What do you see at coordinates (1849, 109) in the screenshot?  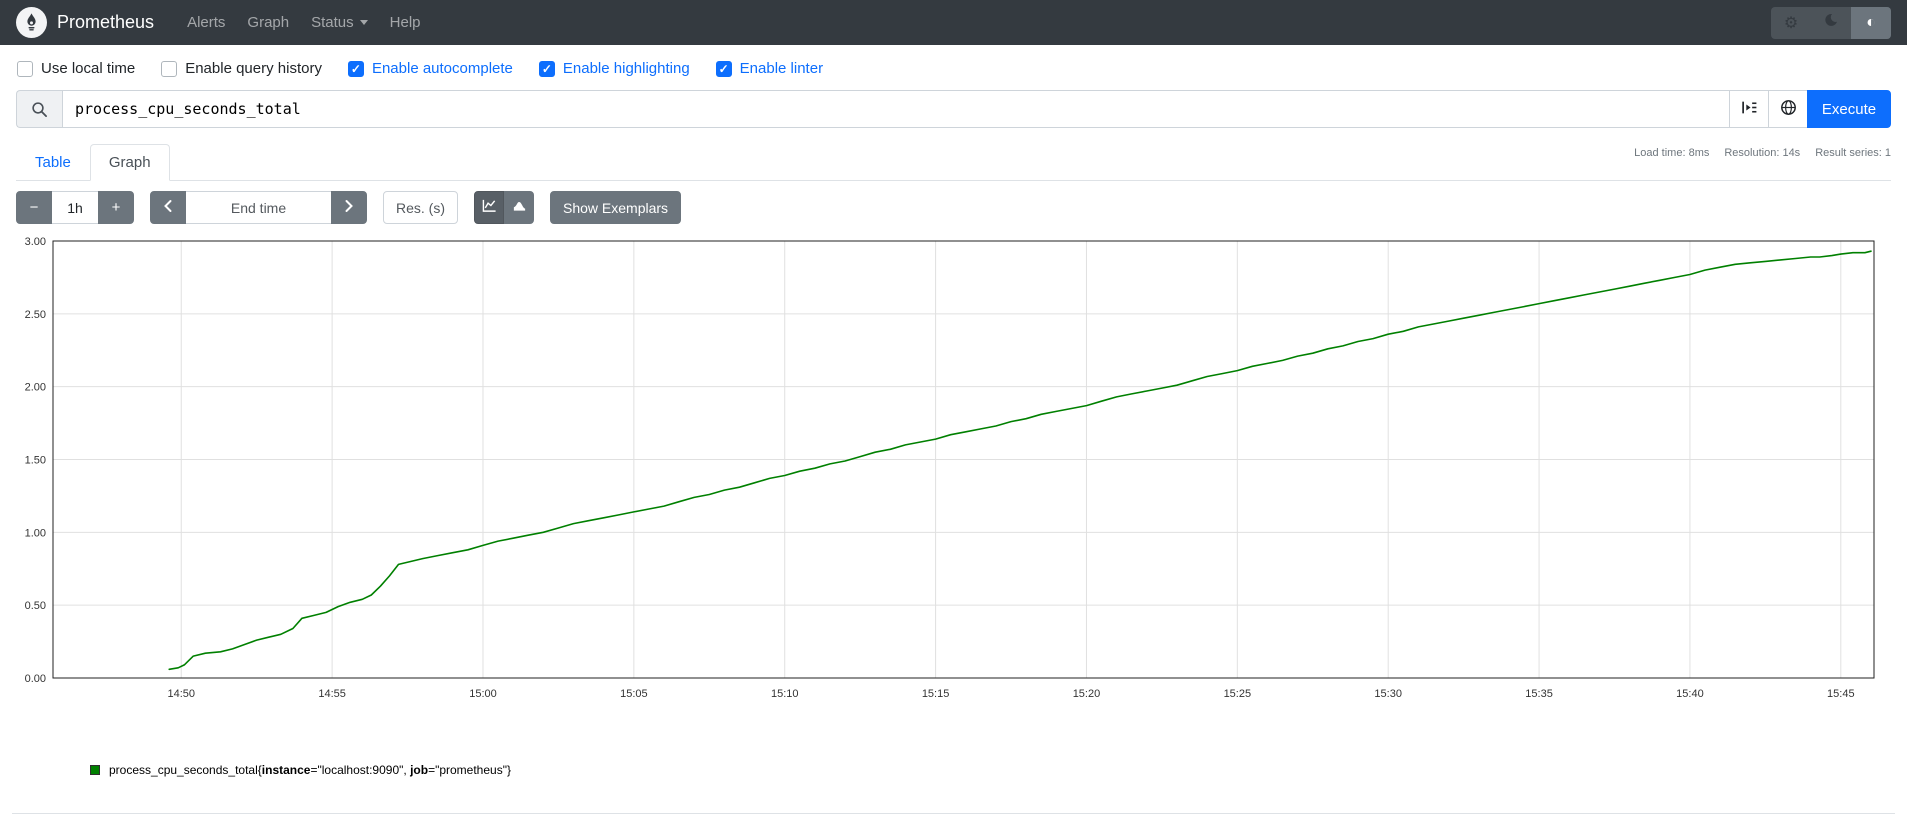 I see `execute-button: Execute` at bounding box center [1849, 109].